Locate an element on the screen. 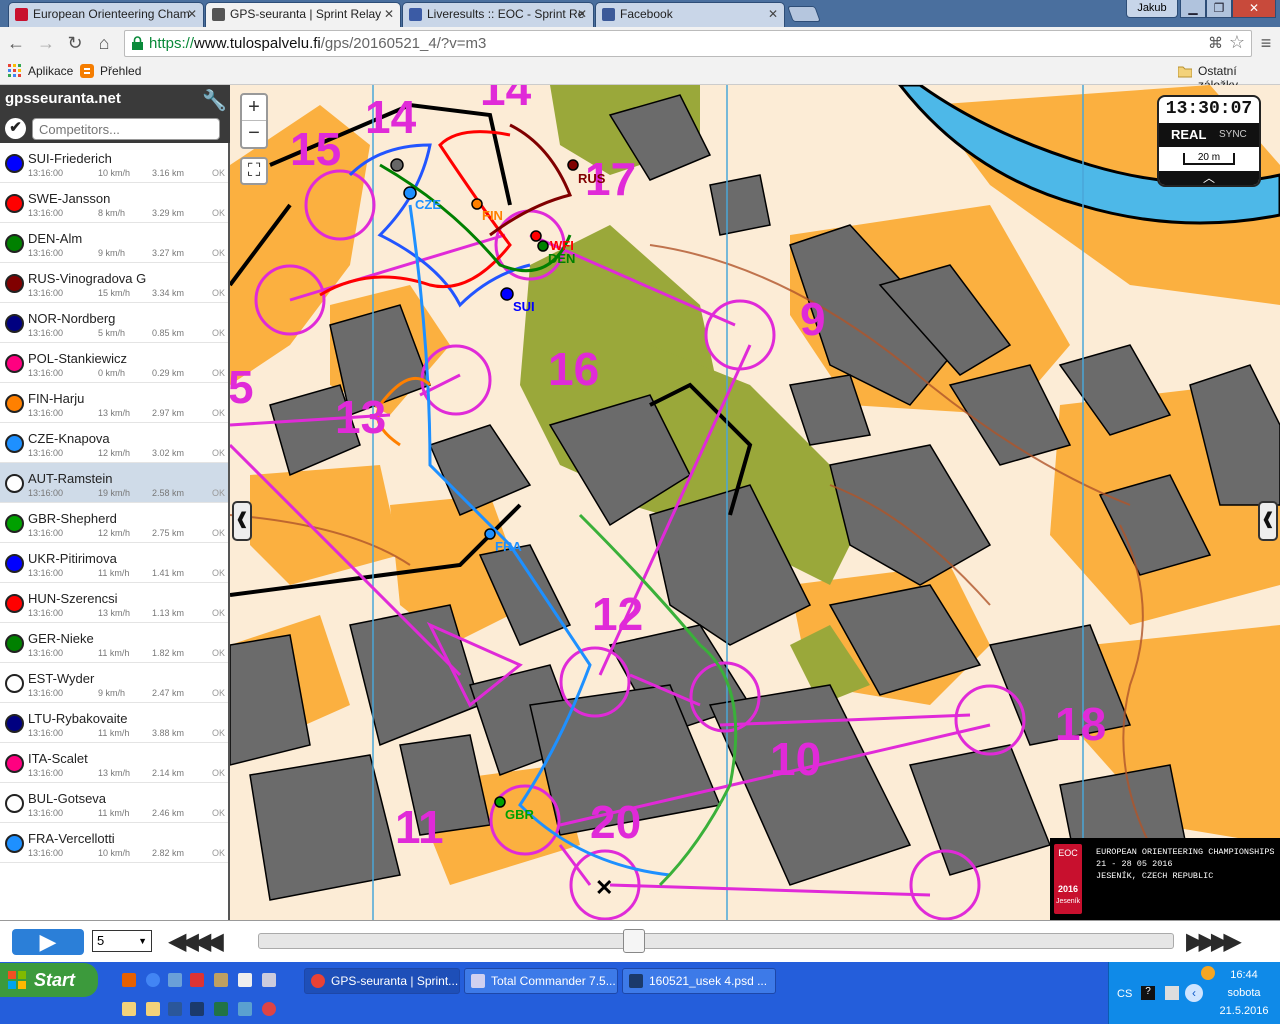  chrome-icon is located at coordinates (153, 980).